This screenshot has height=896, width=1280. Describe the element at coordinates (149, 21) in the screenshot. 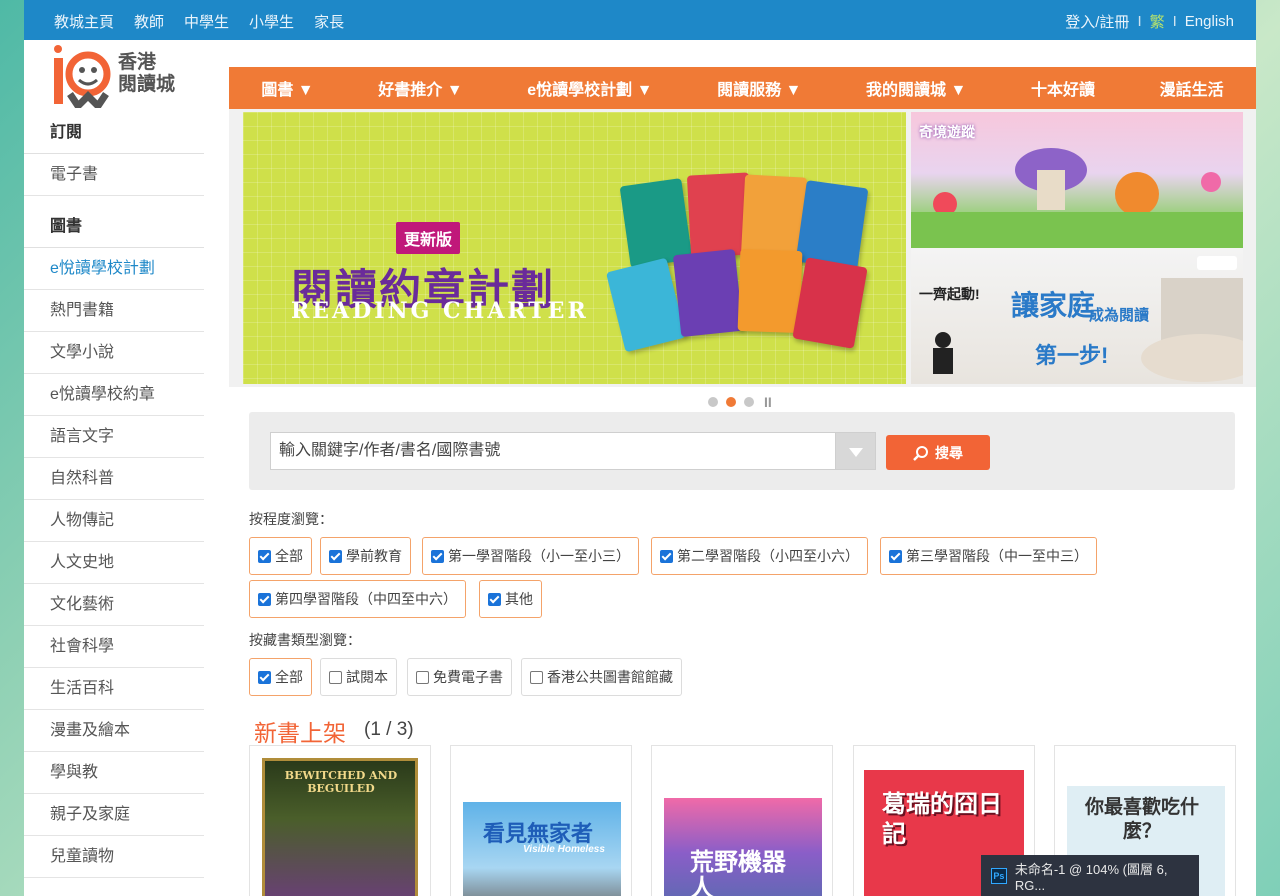

I see `top-link-teacher: 教師` at that location.